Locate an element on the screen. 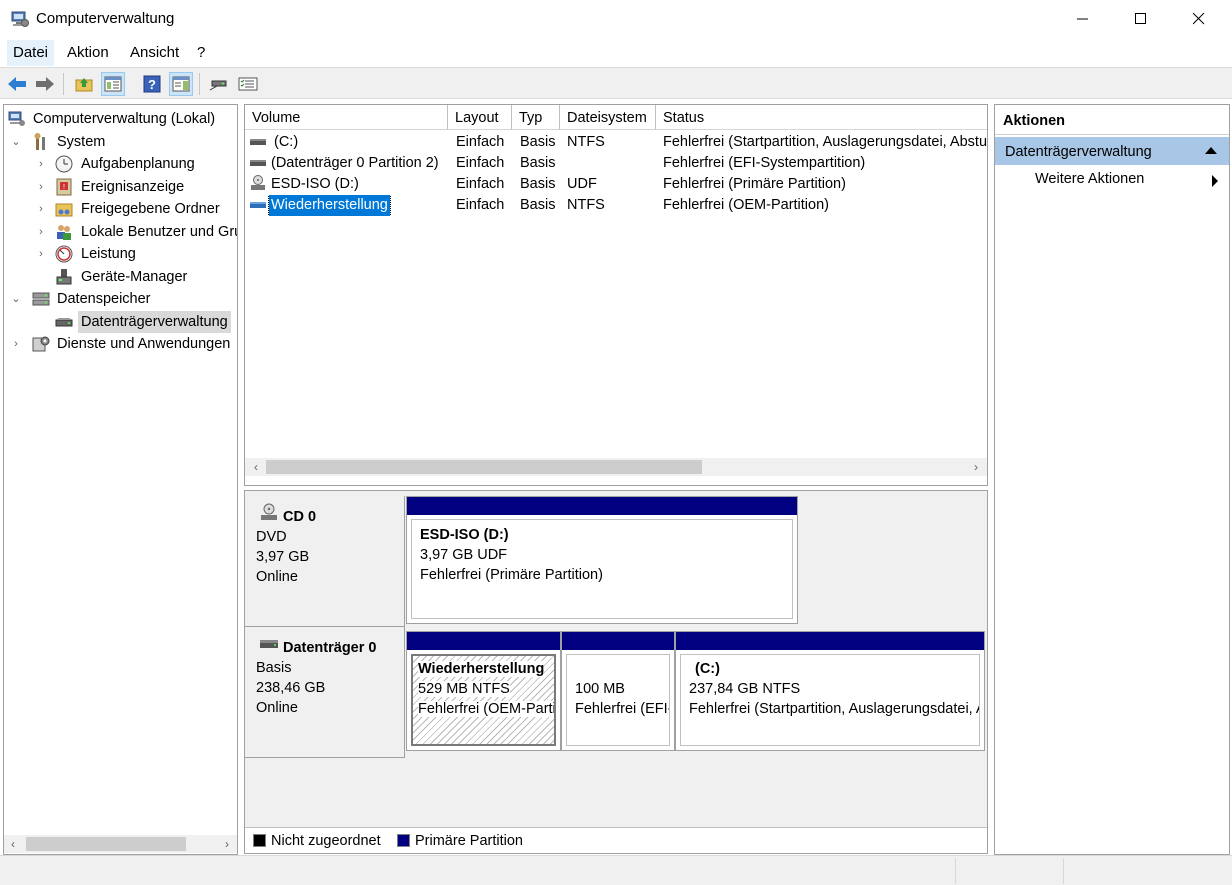 The height and width of the screenshot is (885, 1232). up-folder-button is located at coordinates (84, 84).